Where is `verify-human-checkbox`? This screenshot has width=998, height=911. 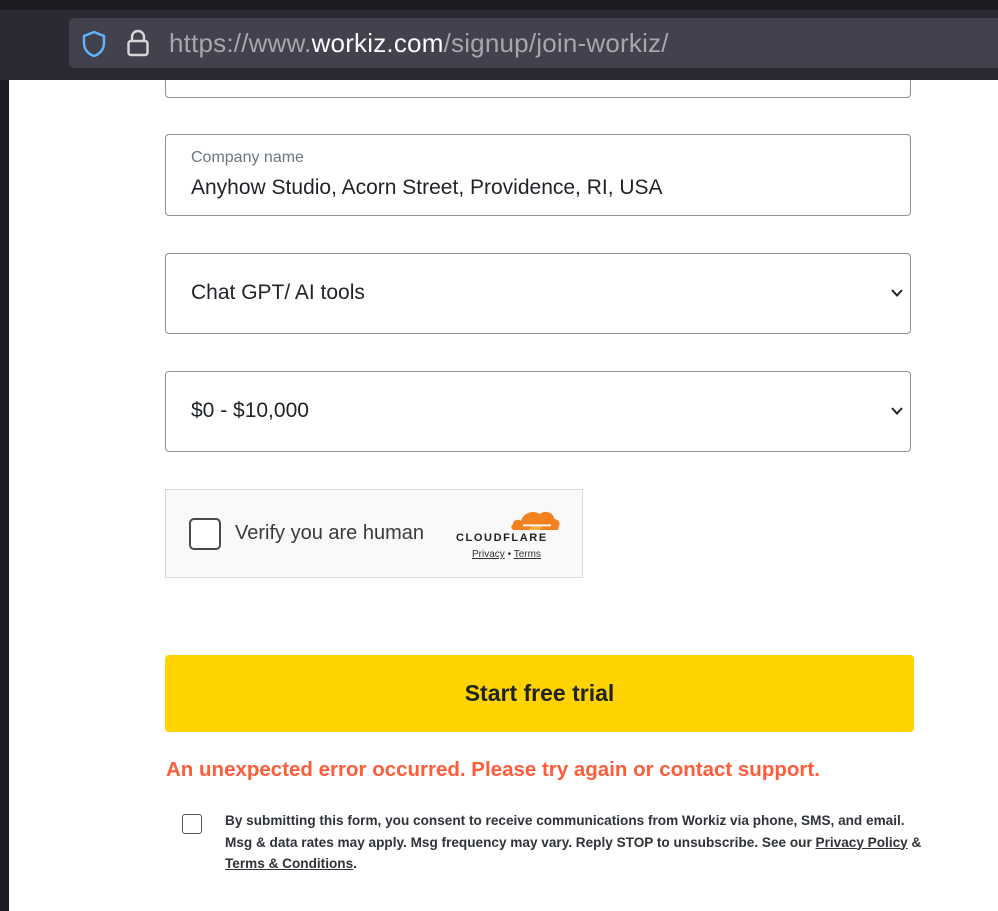
verify-human-checkbox is located at coordinates (205, 534).